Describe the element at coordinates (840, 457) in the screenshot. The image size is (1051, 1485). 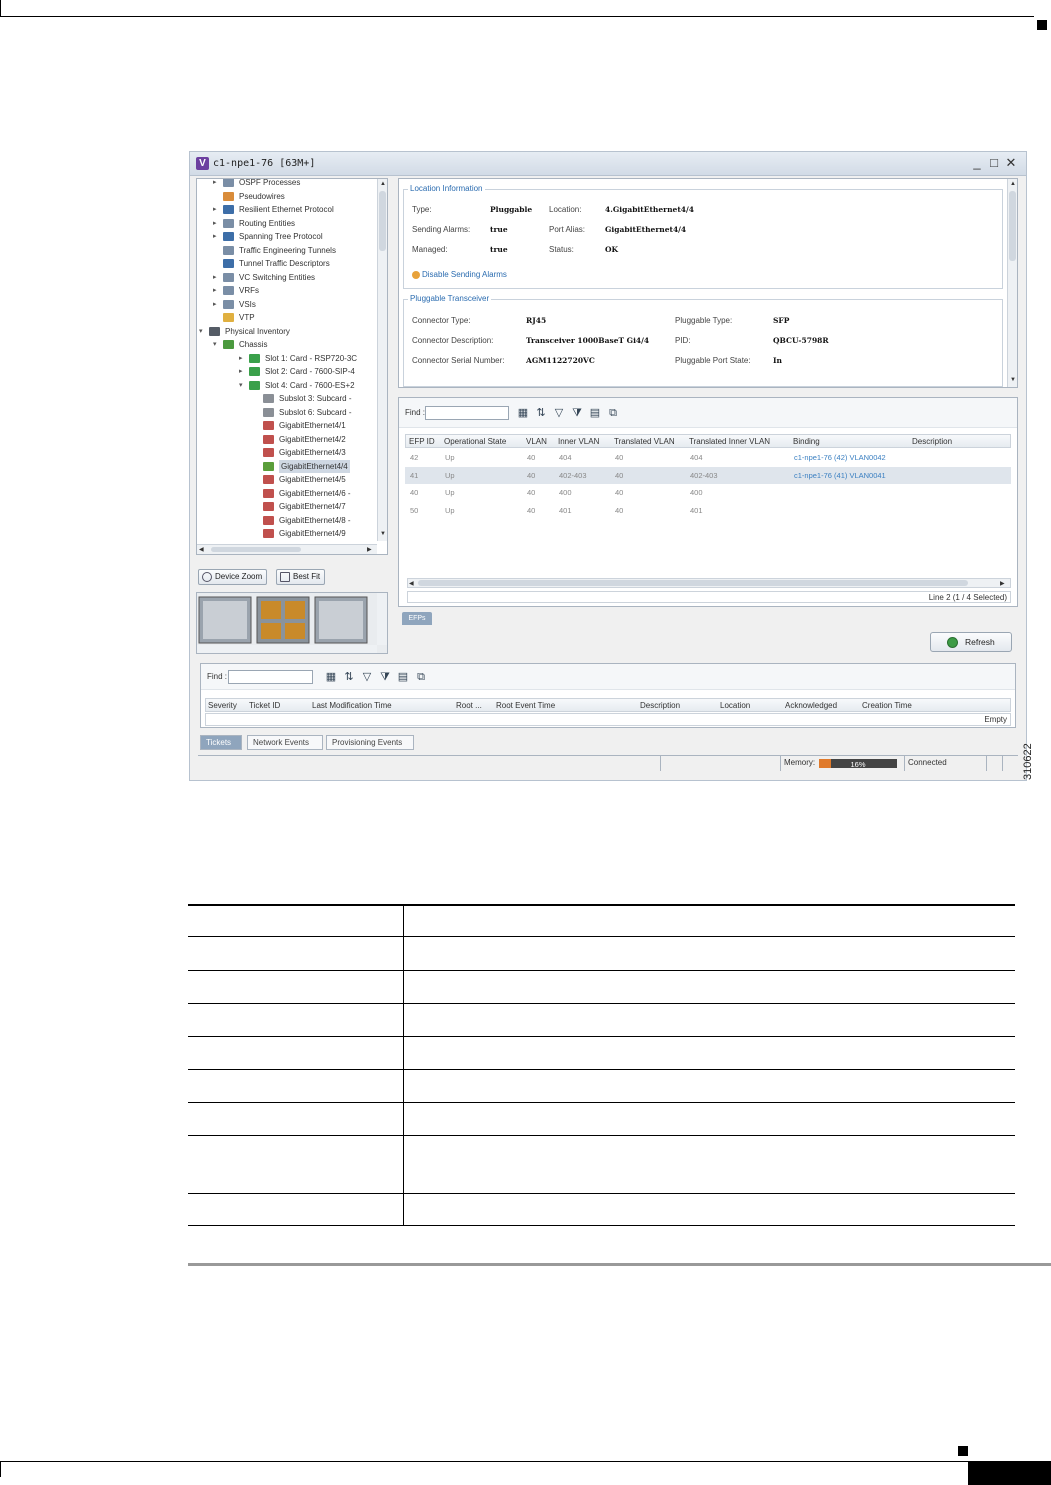
I see `binding-link: c1-npe1-76 (42) VLAN0042` at that location.